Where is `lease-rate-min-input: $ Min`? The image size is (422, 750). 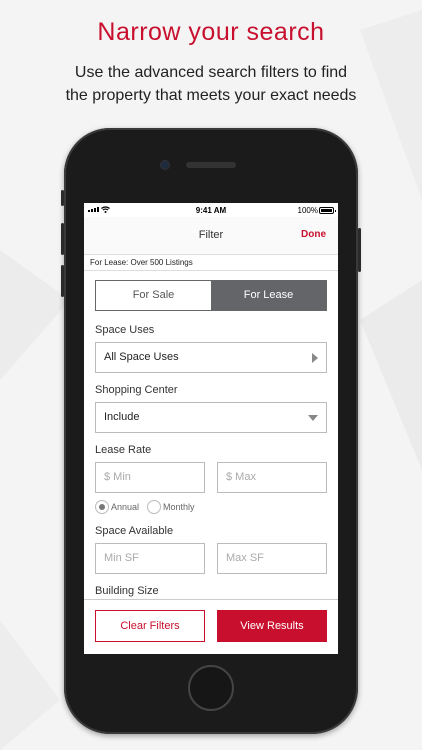
lease-rate-min-input: $ Min is located at coordinates (150, 477).